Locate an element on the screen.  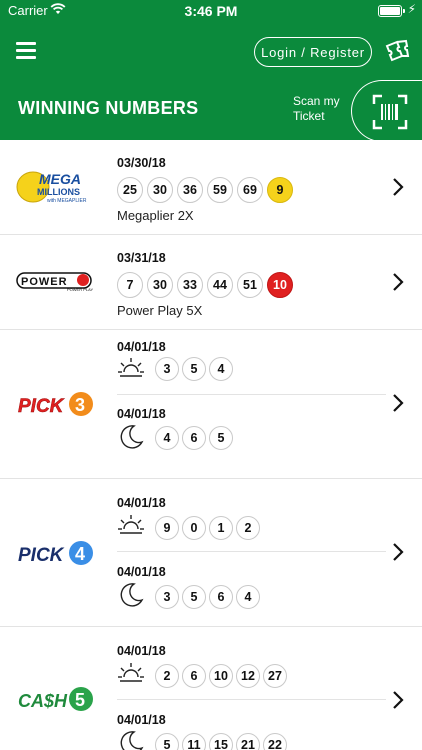
page-title: WINNING NUMBERS is located at coordinates (108, 108).